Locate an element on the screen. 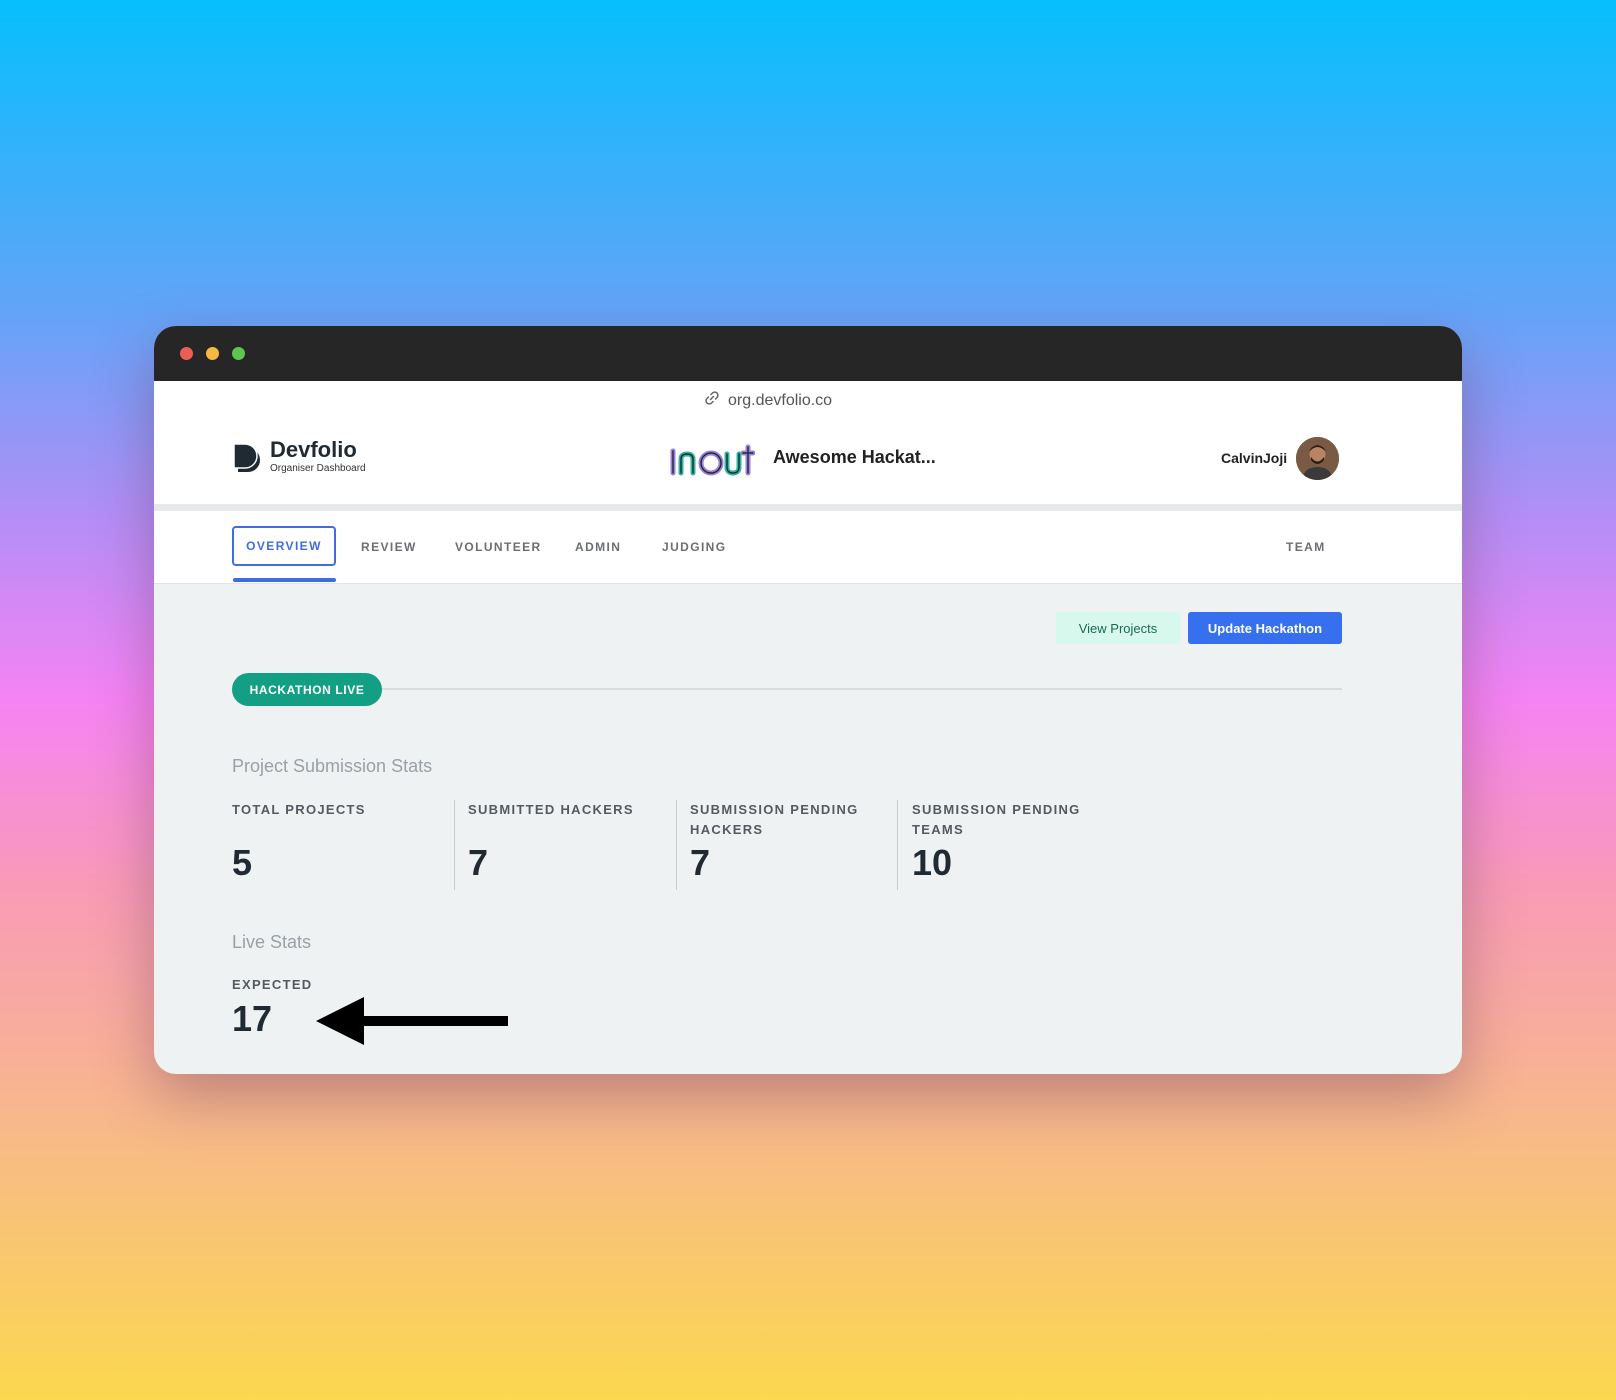  tab-judging: JUDGING is located at coordinates (694, 547).